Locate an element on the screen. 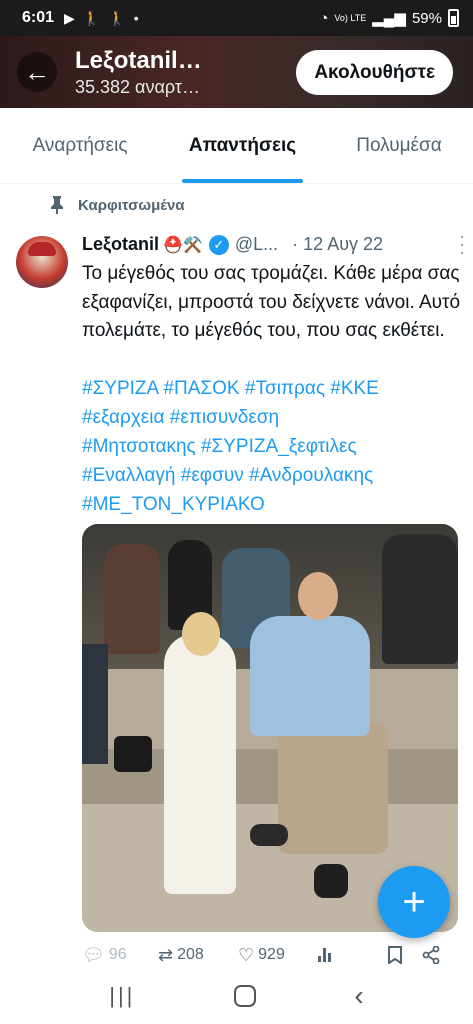 The image size is (473, 1024). wifi-icon: ◔ is located at coordinates (324, 18).